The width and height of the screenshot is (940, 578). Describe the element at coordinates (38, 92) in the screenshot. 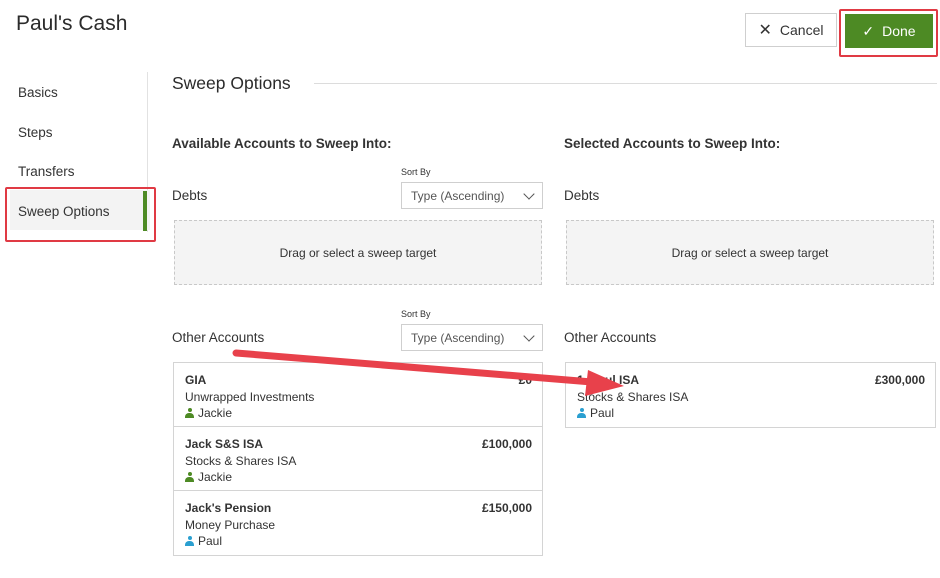

I see `sidebar-item-basics: Basics` at that location.